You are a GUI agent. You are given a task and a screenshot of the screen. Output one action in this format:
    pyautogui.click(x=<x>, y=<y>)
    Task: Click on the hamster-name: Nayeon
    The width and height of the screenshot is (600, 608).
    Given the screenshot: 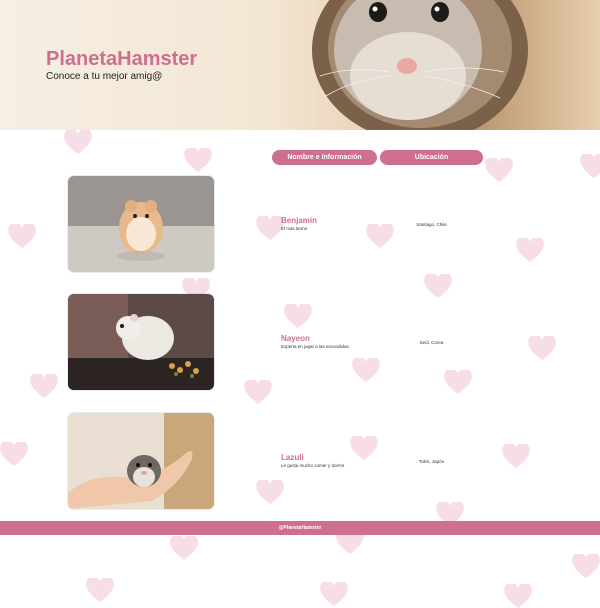 What is the action you would take?
    pyautogui.click(x=295, y=338)
    